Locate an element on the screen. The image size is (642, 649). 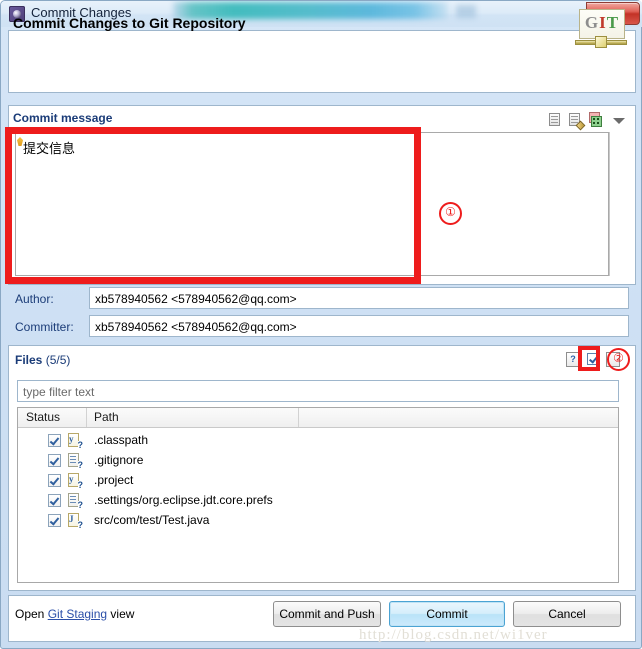
open-prefix: Open is located at coordinates (30, 614).